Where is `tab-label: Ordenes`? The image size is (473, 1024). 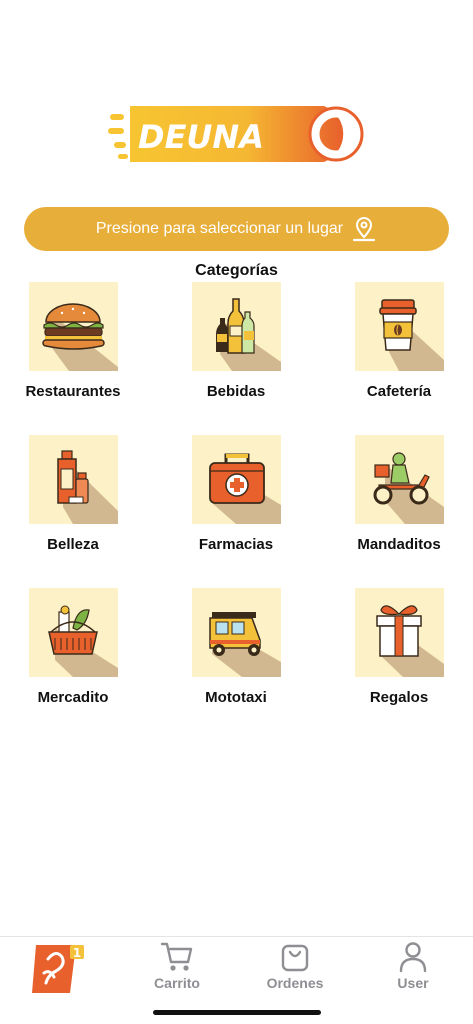
tab-label: Ordenes is located at coordinates (295, 983).